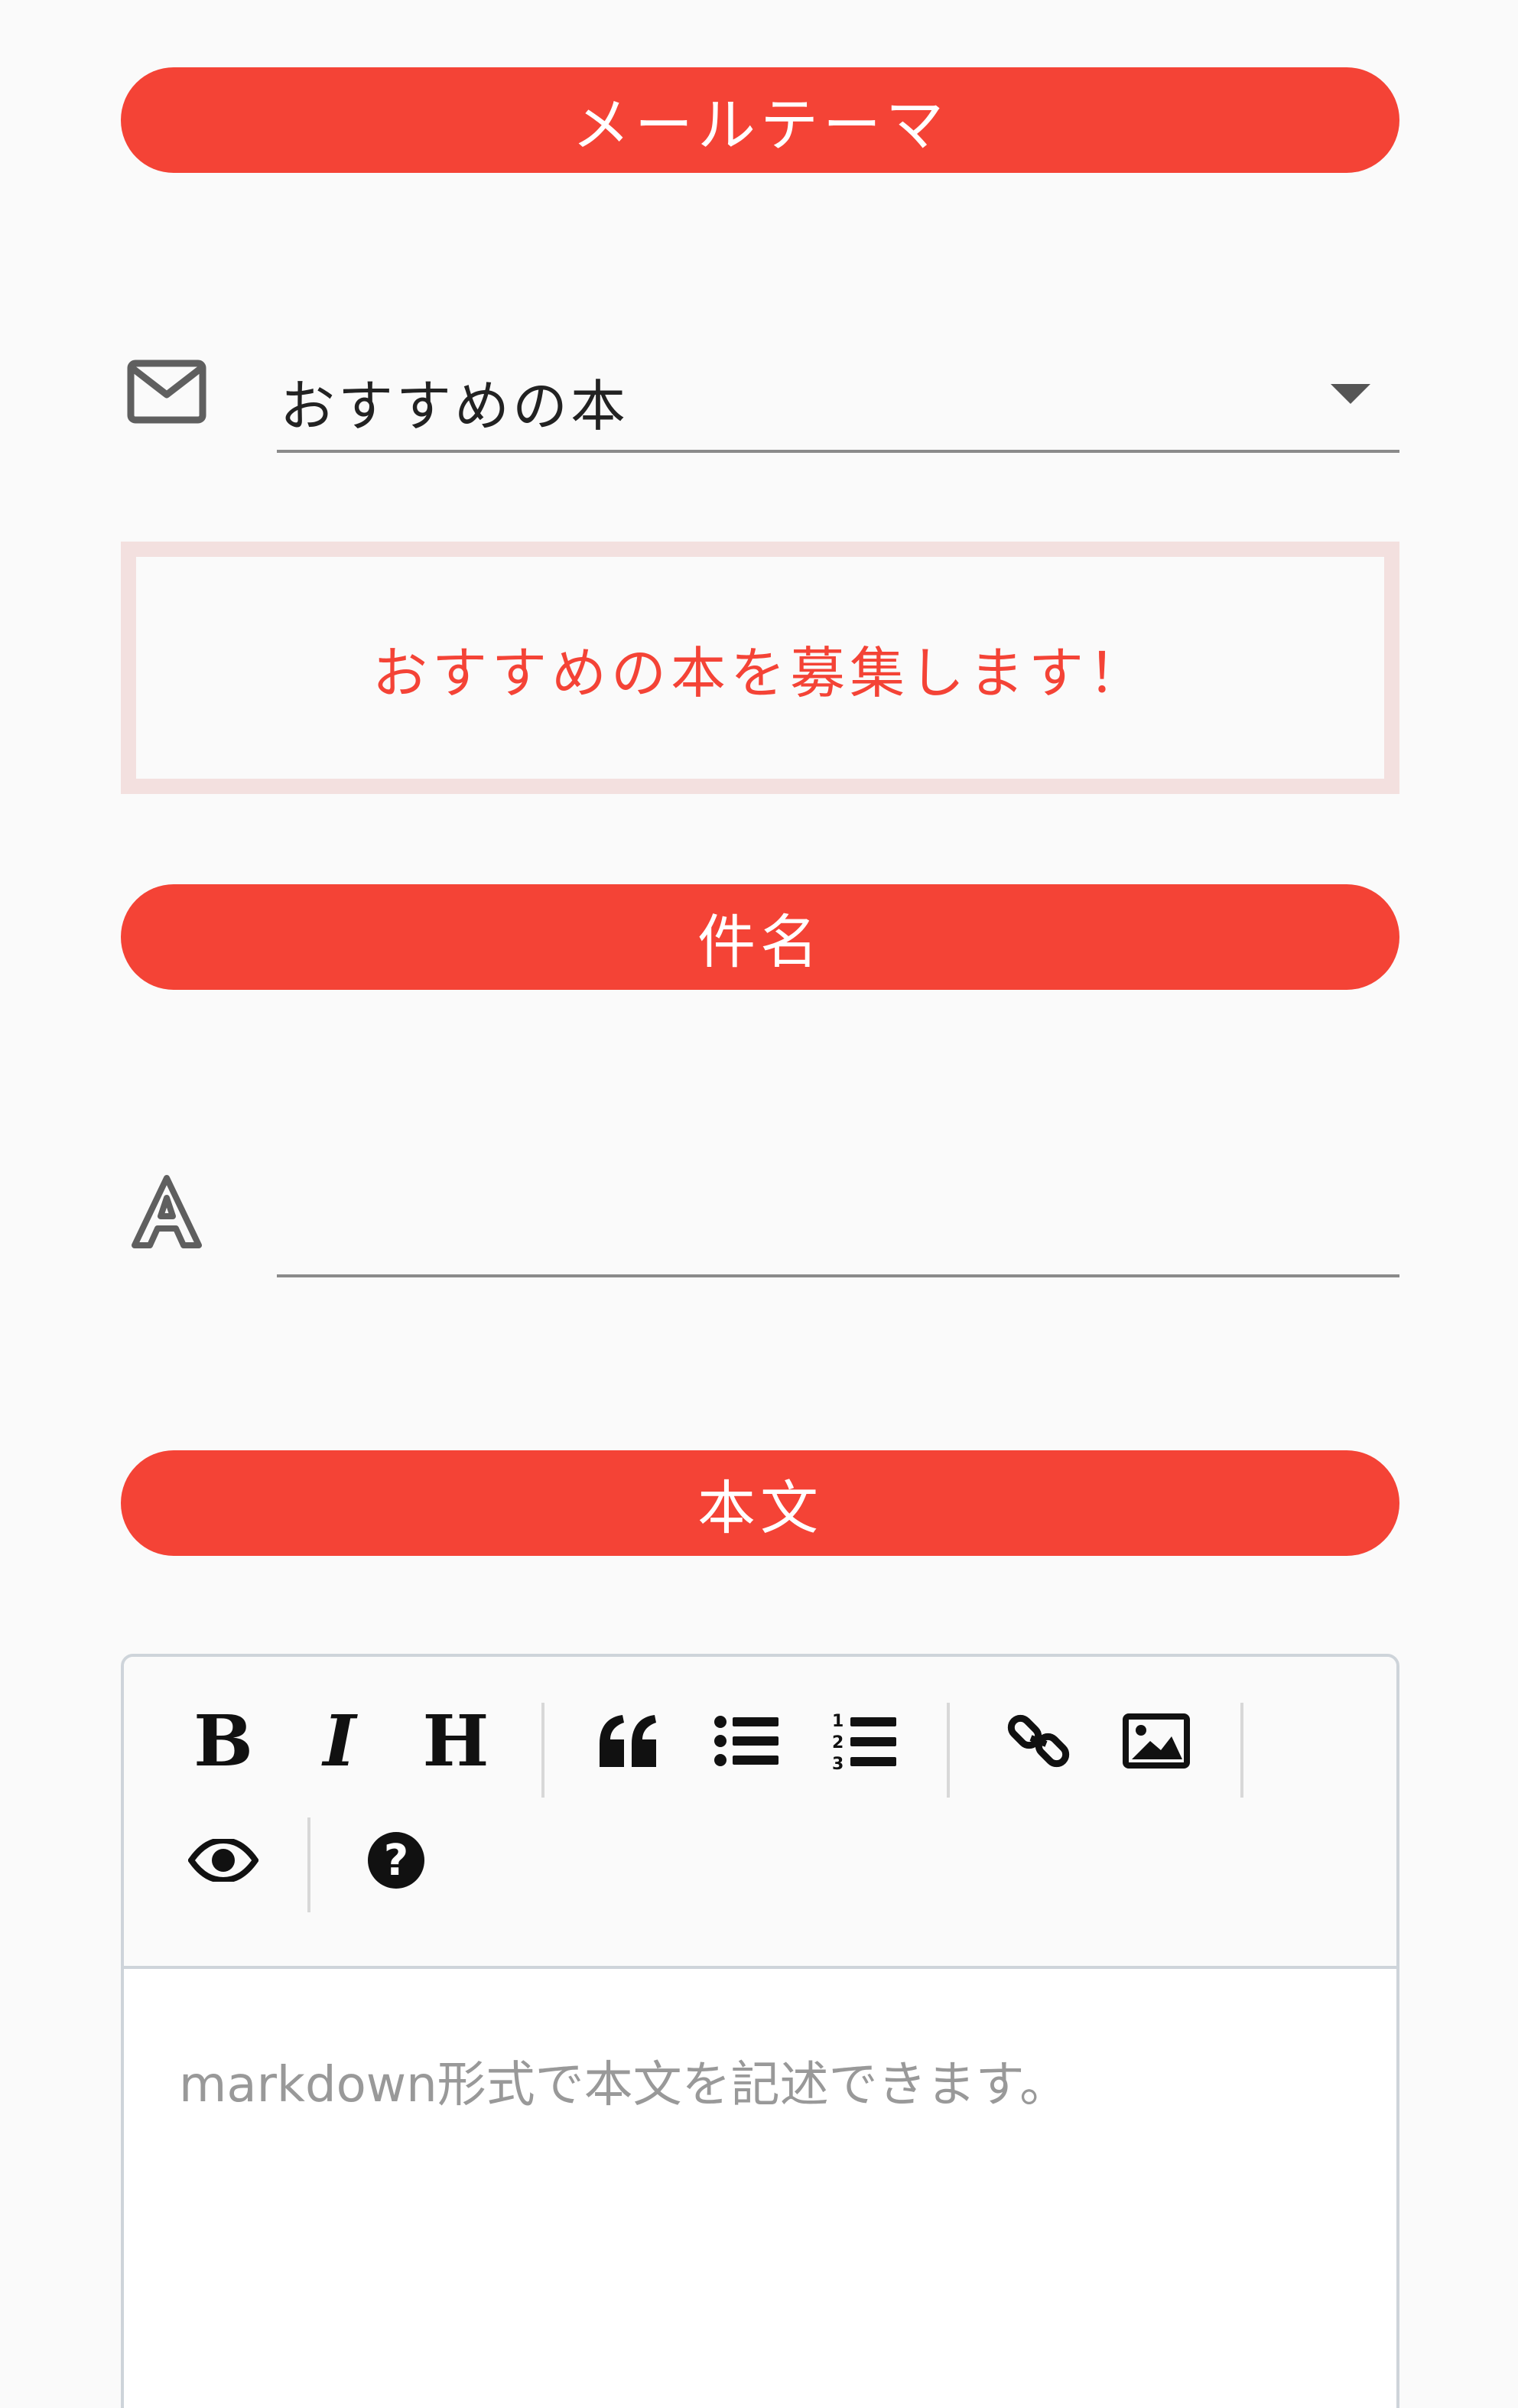  What do you see at coordinates (454, 406) in the screenshot?
I see `mail-theme-selected-value: おすすめの本` at bounding box center [454, 406].